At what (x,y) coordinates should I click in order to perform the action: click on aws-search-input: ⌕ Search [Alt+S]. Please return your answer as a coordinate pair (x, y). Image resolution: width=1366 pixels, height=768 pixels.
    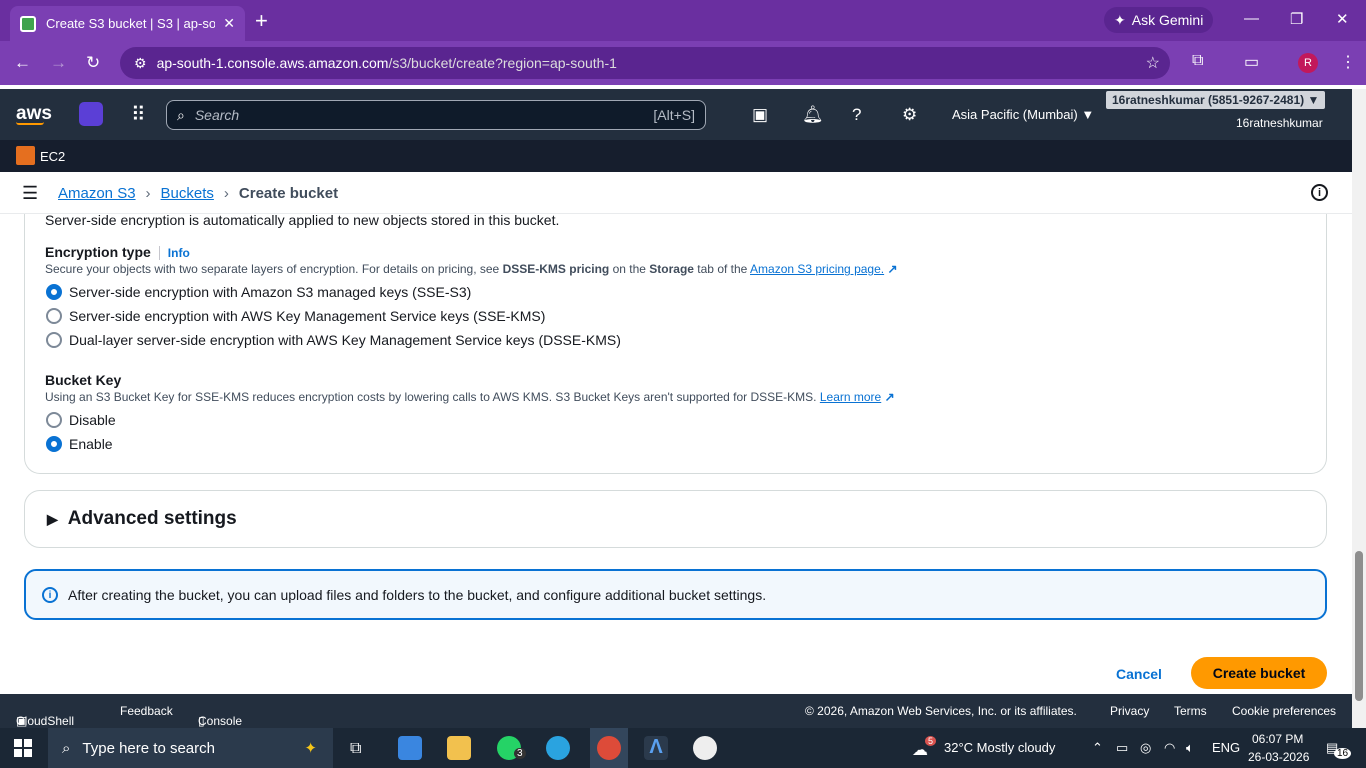
    Looking at the image, I should click on (436, 115).